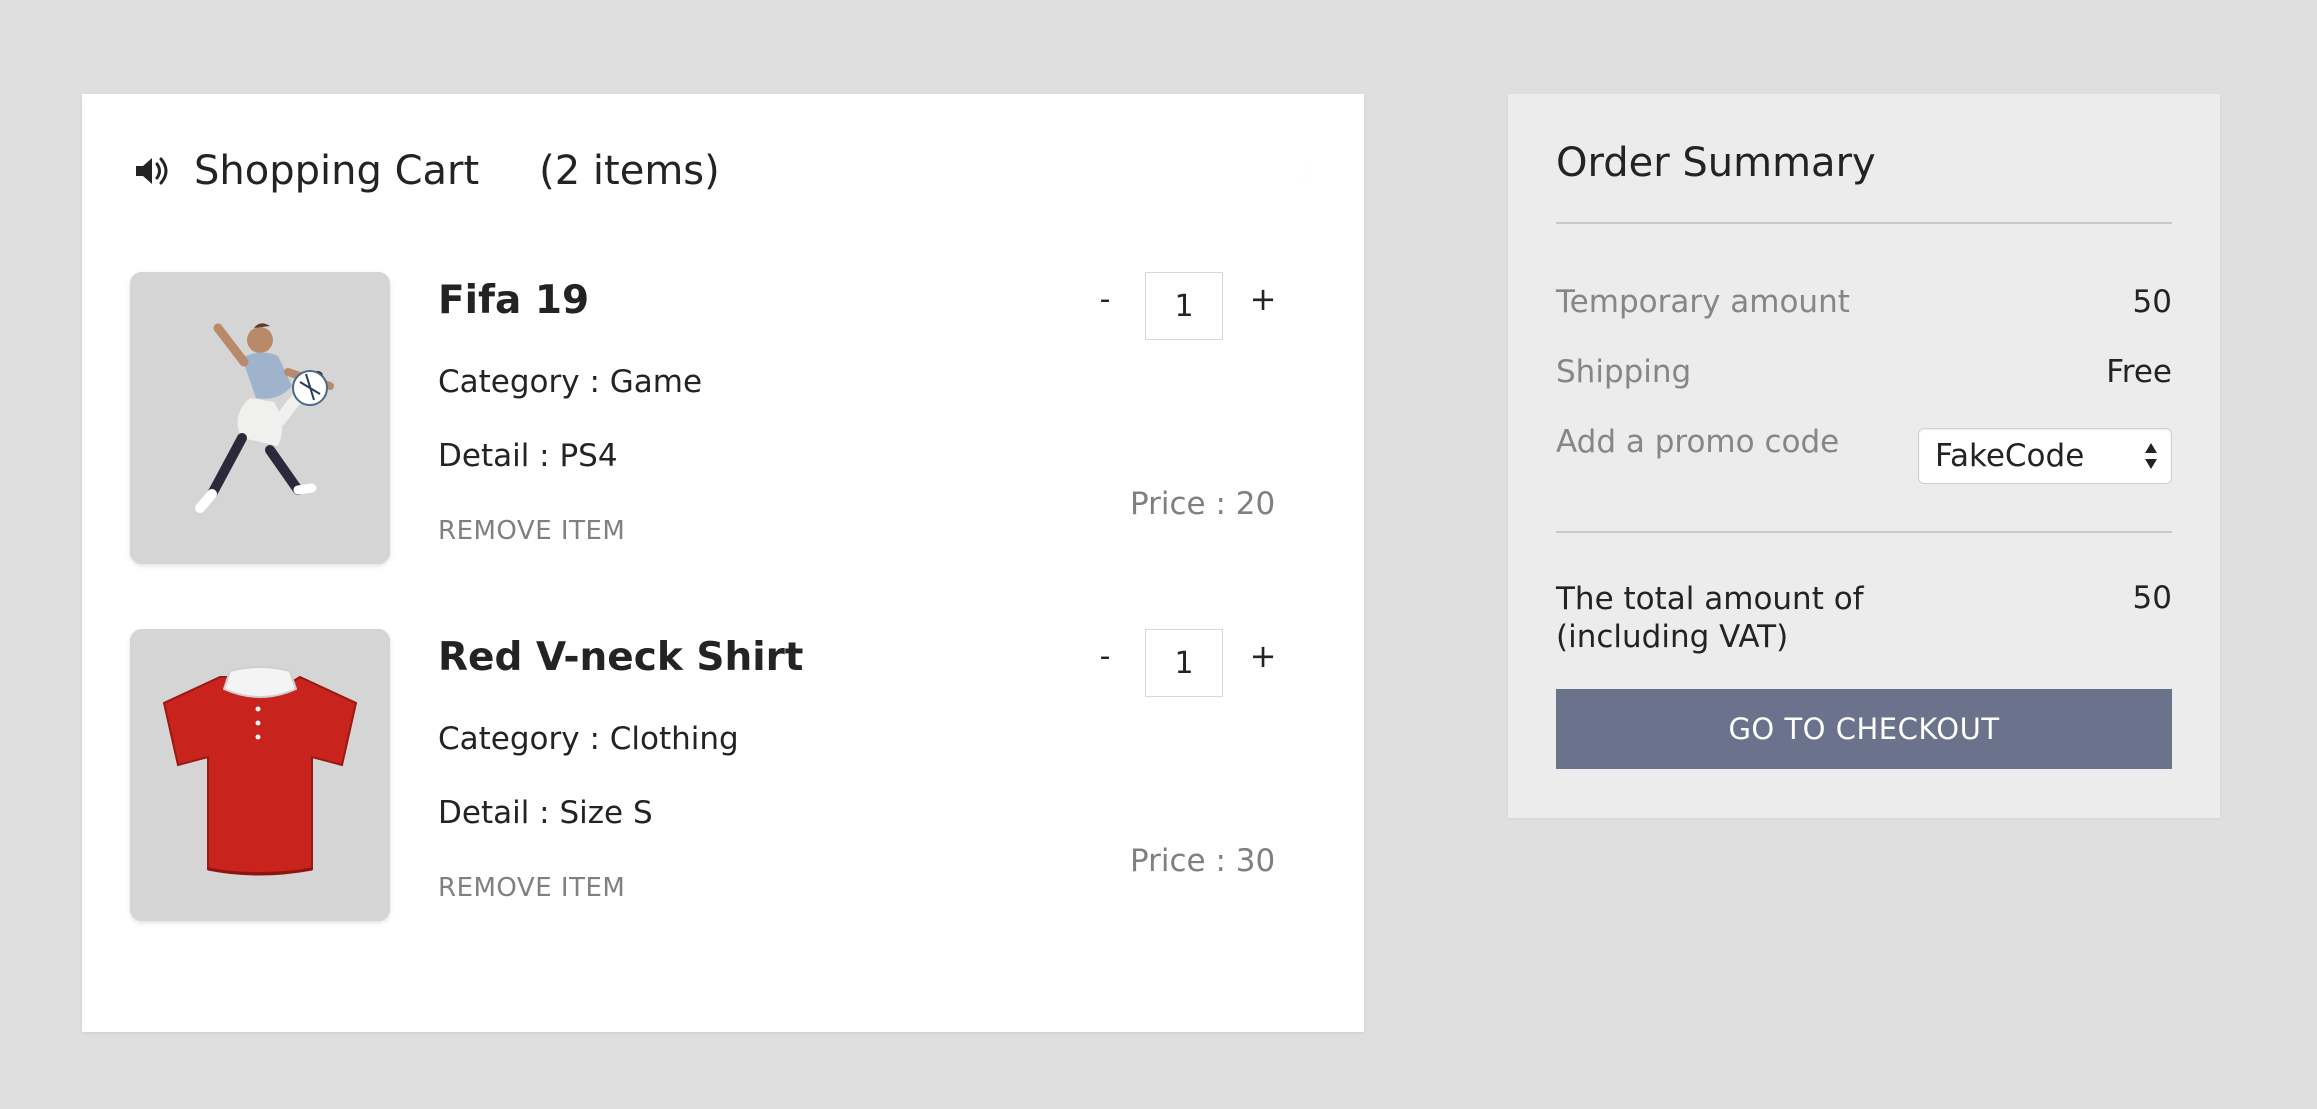 This screenshot has width=2317, height=1109. Describe the element at coordinates (1624, 372) in the screenshot. I see `shipping-label: Shipping` at that location.